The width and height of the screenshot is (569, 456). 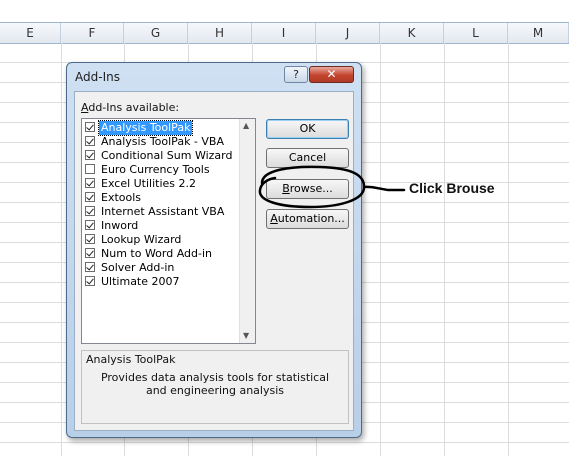 What do you see at coordinates (348, 33) in the screenshot?
I see `column-header-j: J` at bounding box center [348, 33].